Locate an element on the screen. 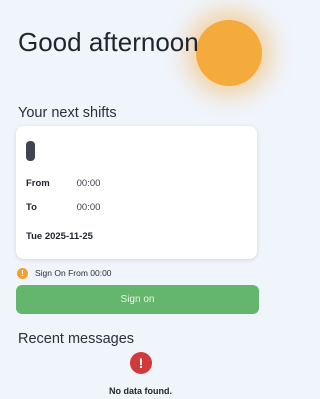  to-time: 00:00 is located at coordinates (88, 207).